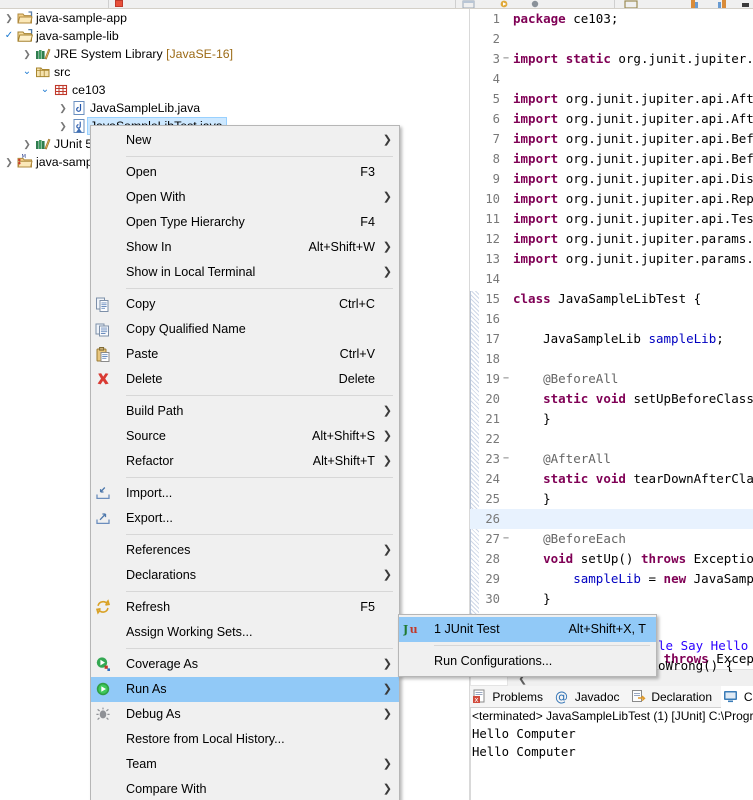 This screenshot has width=753, height=800. I want to click on code-line: 10 import org.junit.jupiter.api.Repeat, so click(611, 199).